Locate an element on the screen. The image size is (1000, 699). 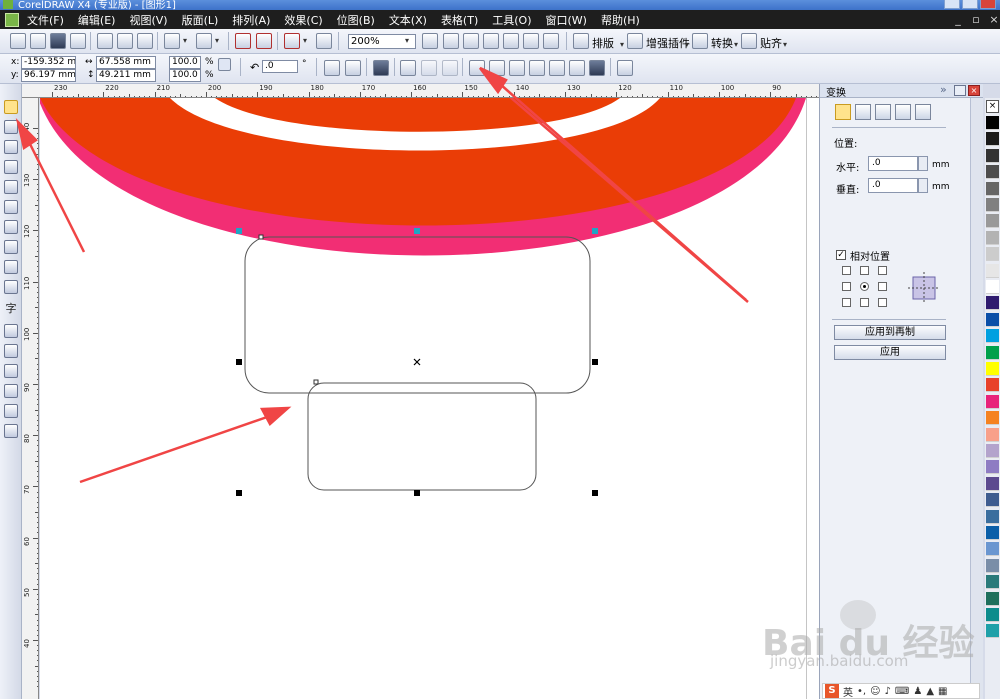
emoji-icon: ☺ is located at coordinates (875, 691).